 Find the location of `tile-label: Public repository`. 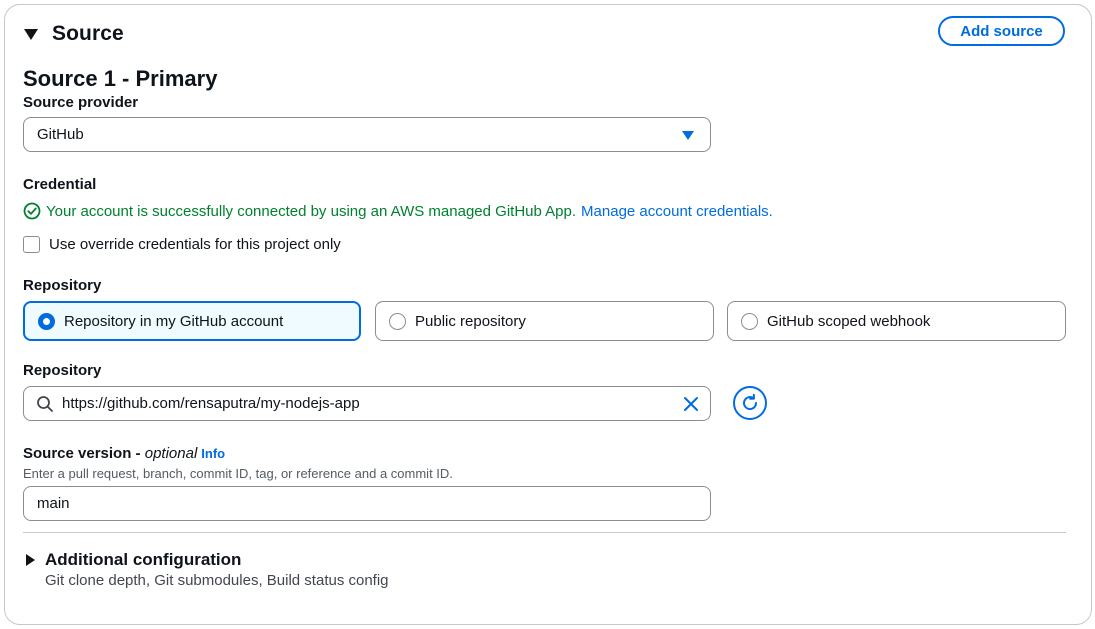

tile-label: Public repository is located at coordinates (470, 321).